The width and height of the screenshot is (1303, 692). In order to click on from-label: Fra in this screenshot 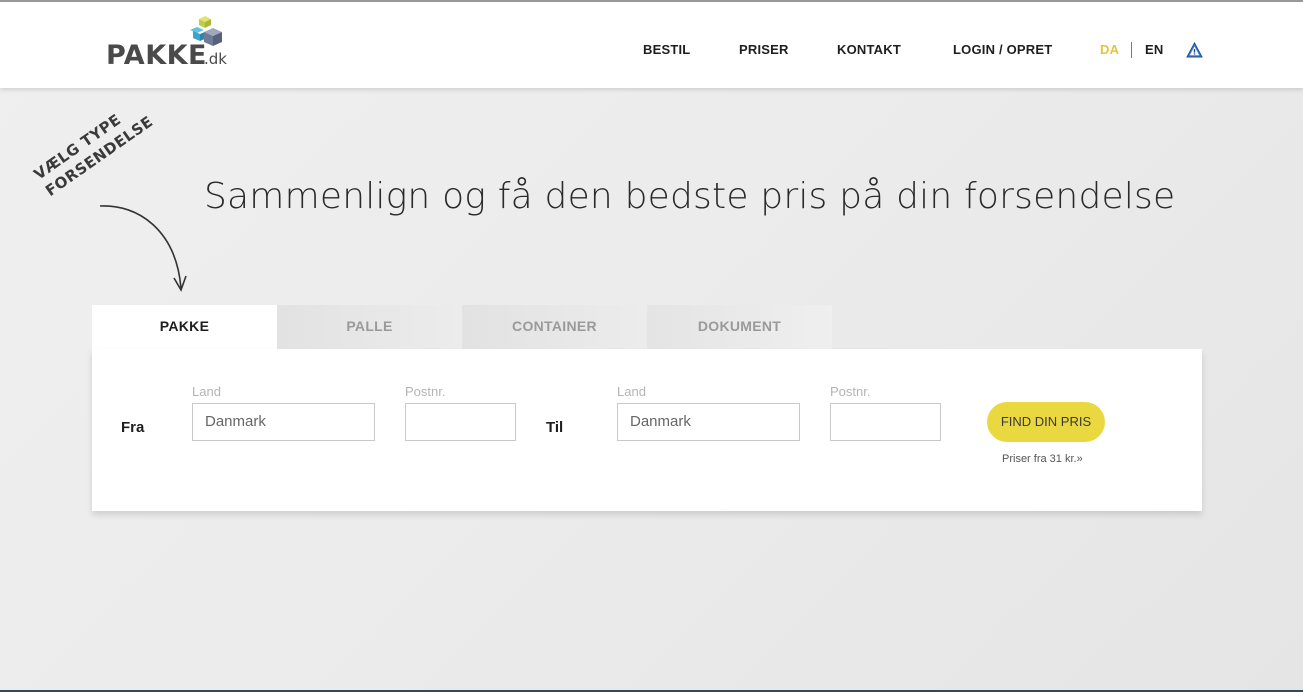, I will do `click(133, 427)`.